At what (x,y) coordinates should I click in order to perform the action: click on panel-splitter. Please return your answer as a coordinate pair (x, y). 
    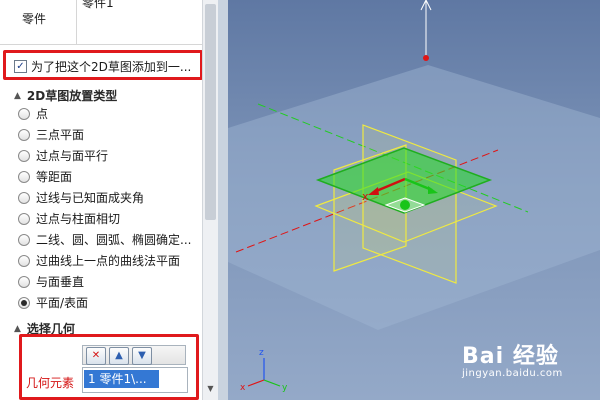
    Looking at the image, I should click on (223, 200).